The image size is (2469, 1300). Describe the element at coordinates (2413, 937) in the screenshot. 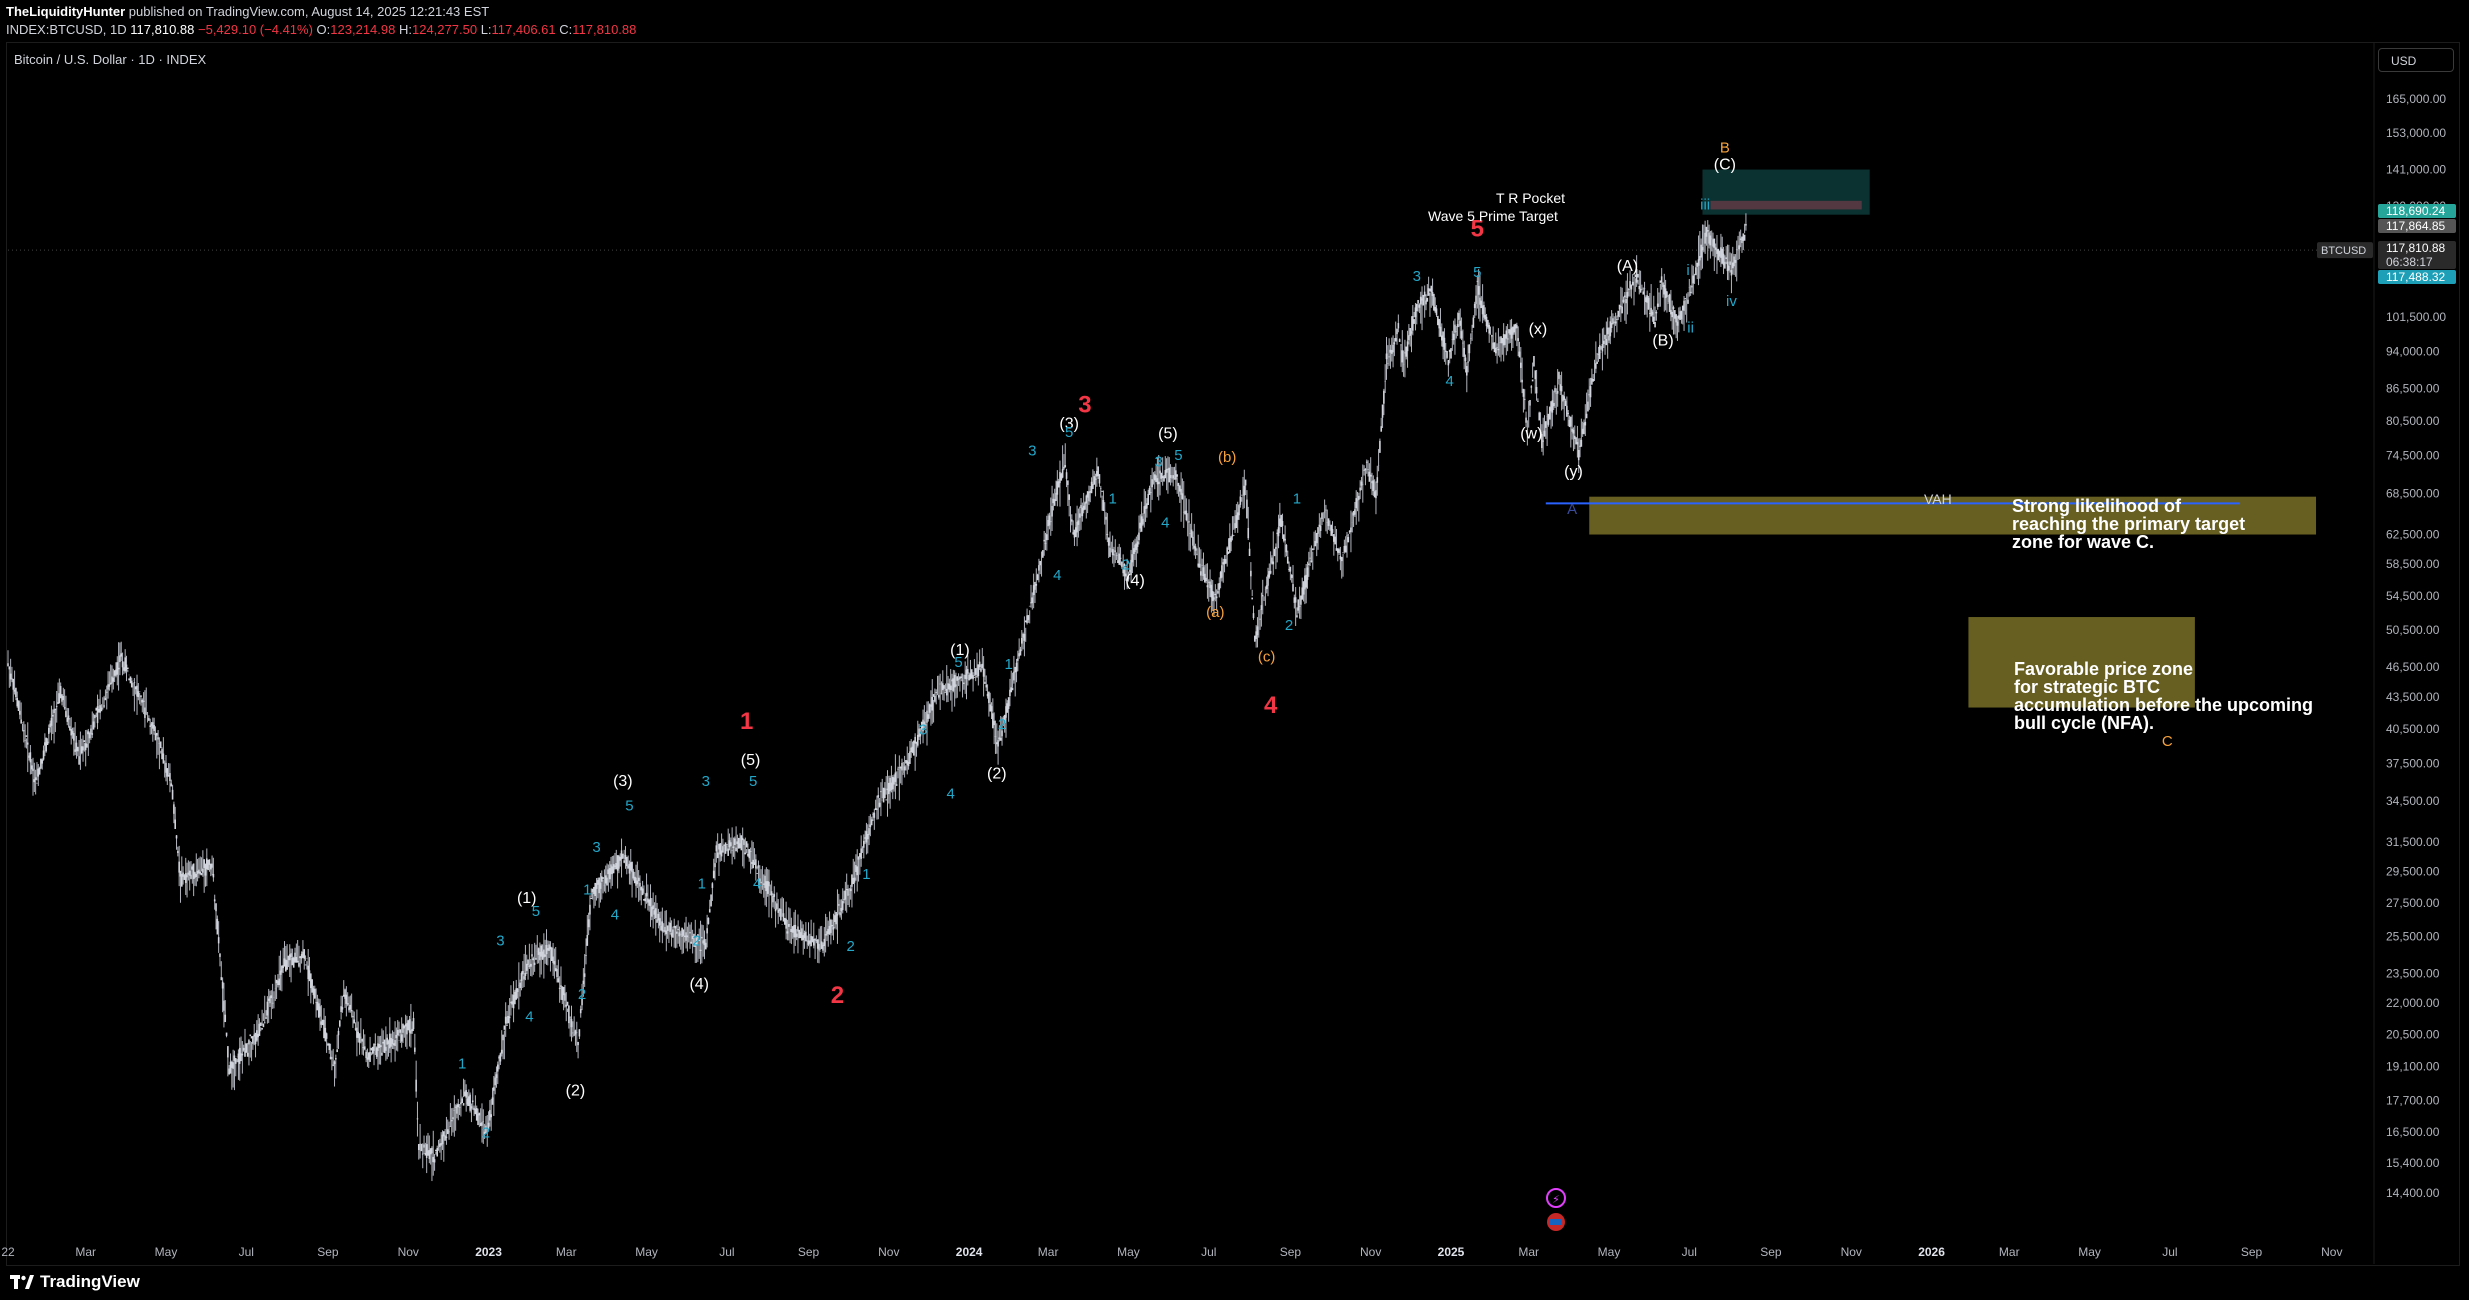

I see `y-tick-label: 25,500.00` at that location.